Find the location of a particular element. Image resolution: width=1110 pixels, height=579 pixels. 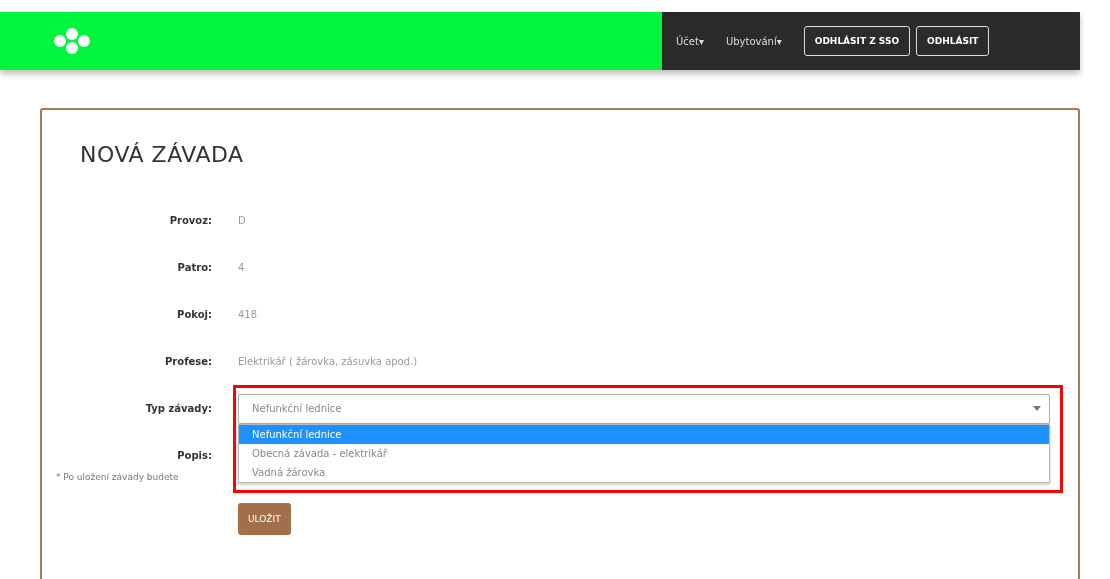

field-value: Elektrikář ( žárovka, zásuvka apod.) is located at coordinates (328, 361).